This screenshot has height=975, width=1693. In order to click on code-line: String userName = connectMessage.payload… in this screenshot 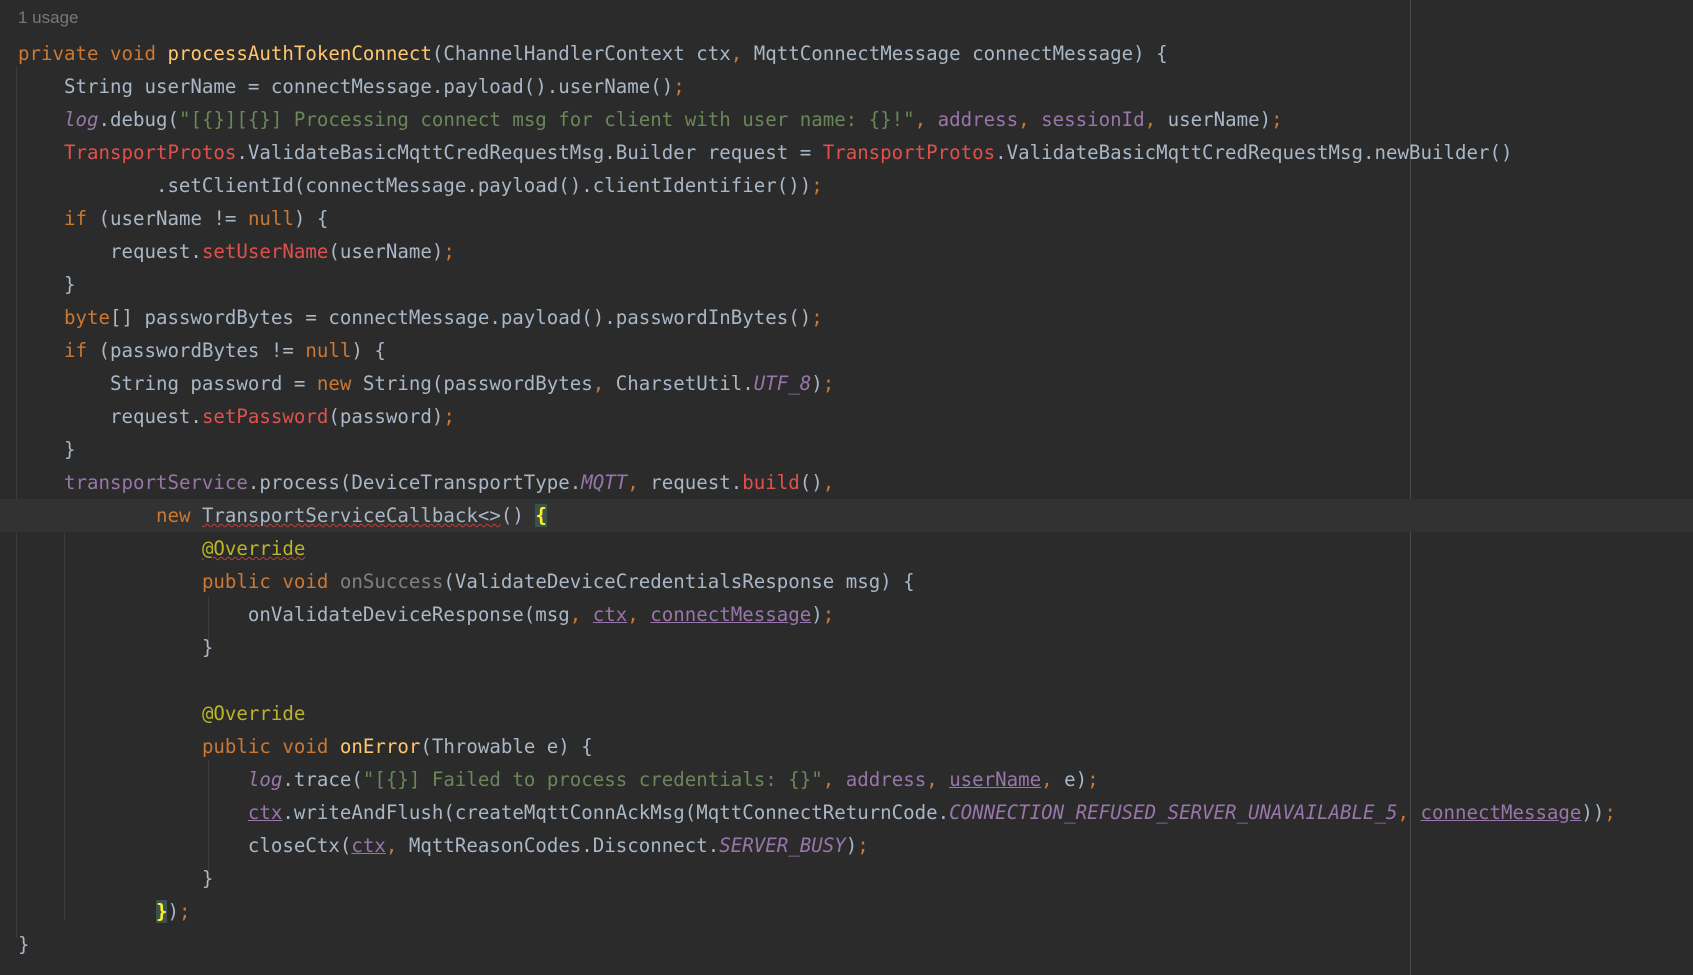, I will do `click(846, 86)`.